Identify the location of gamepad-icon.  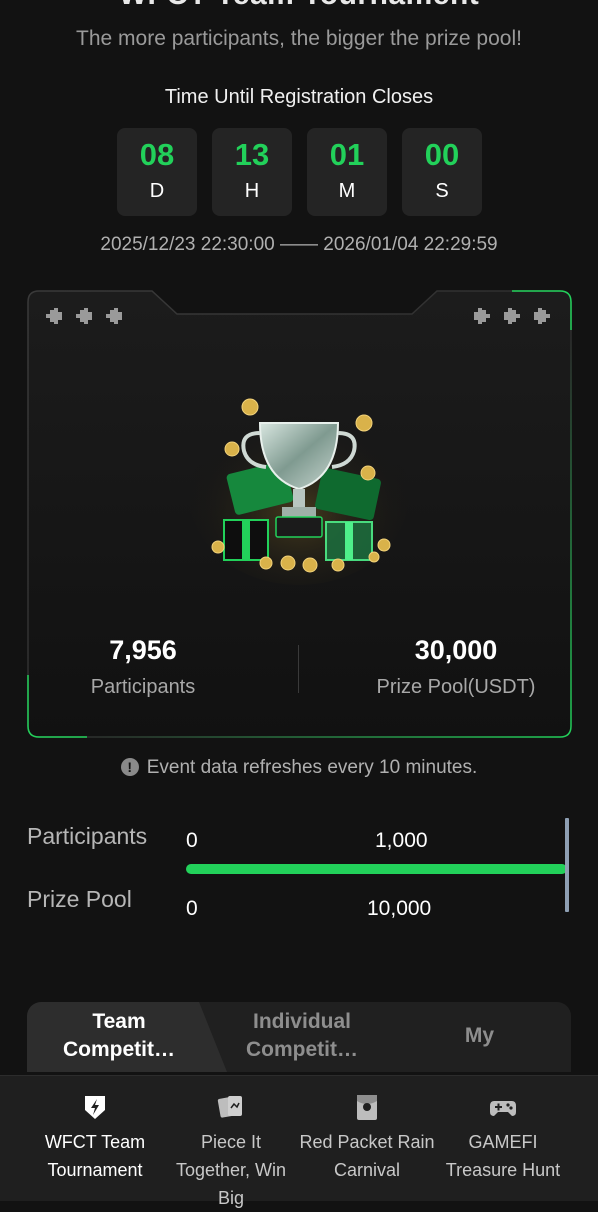
(503, 1108).